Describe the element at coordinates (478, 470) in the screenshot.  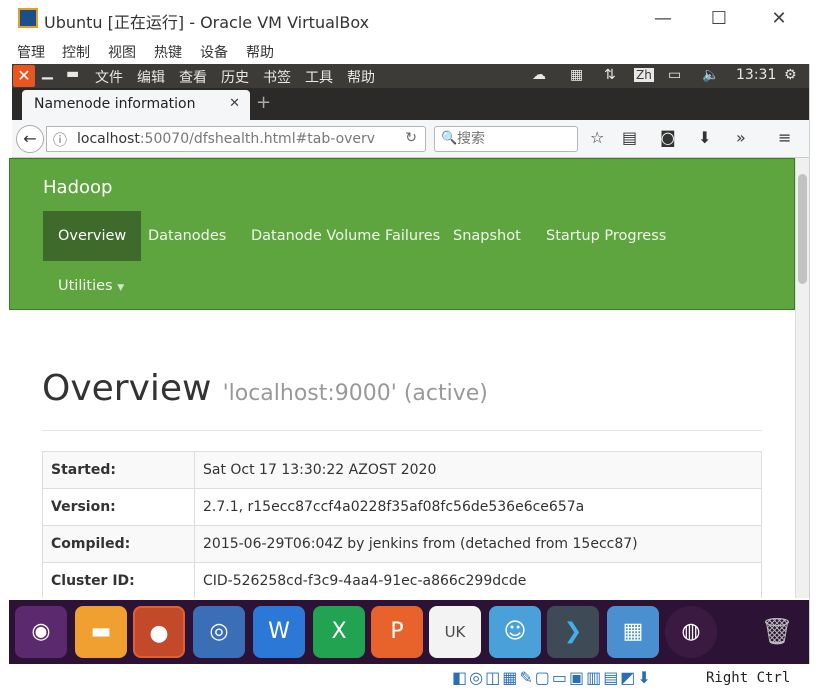
I see `row-value: Sat Oct 17 13:30:22 AZOST 2020` at that location.